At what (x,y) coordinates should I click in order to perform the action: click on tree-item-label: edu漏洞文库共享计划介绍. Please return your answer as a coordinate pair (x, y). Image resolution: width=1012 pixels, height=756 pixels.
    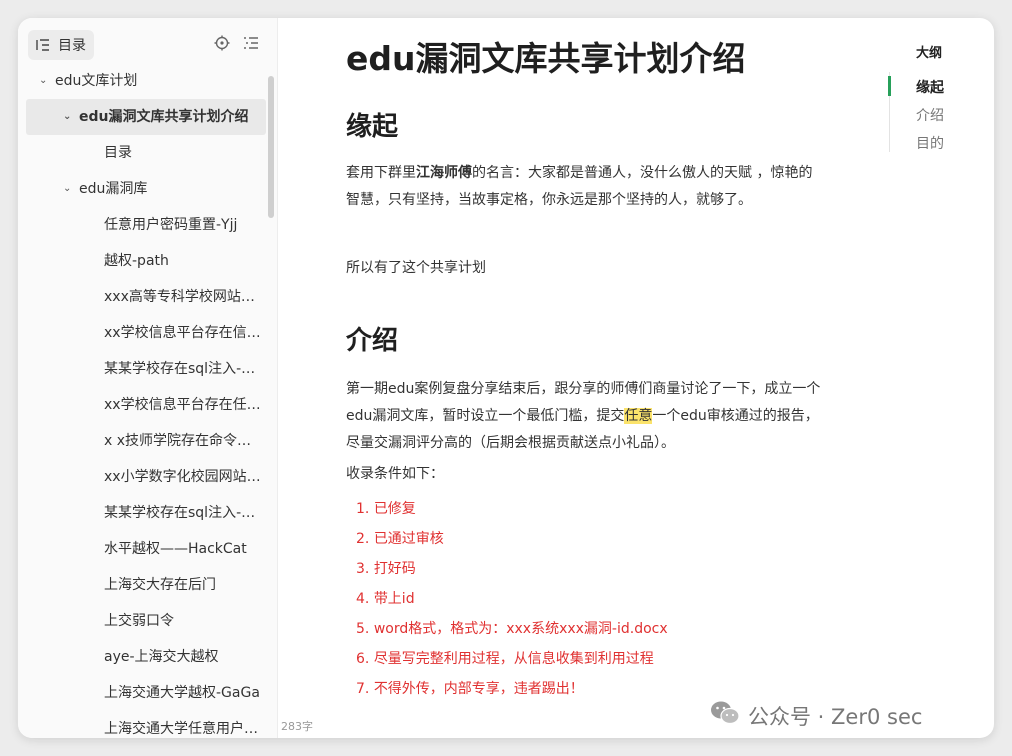
    Looking at the image, I should click on (164, 117).